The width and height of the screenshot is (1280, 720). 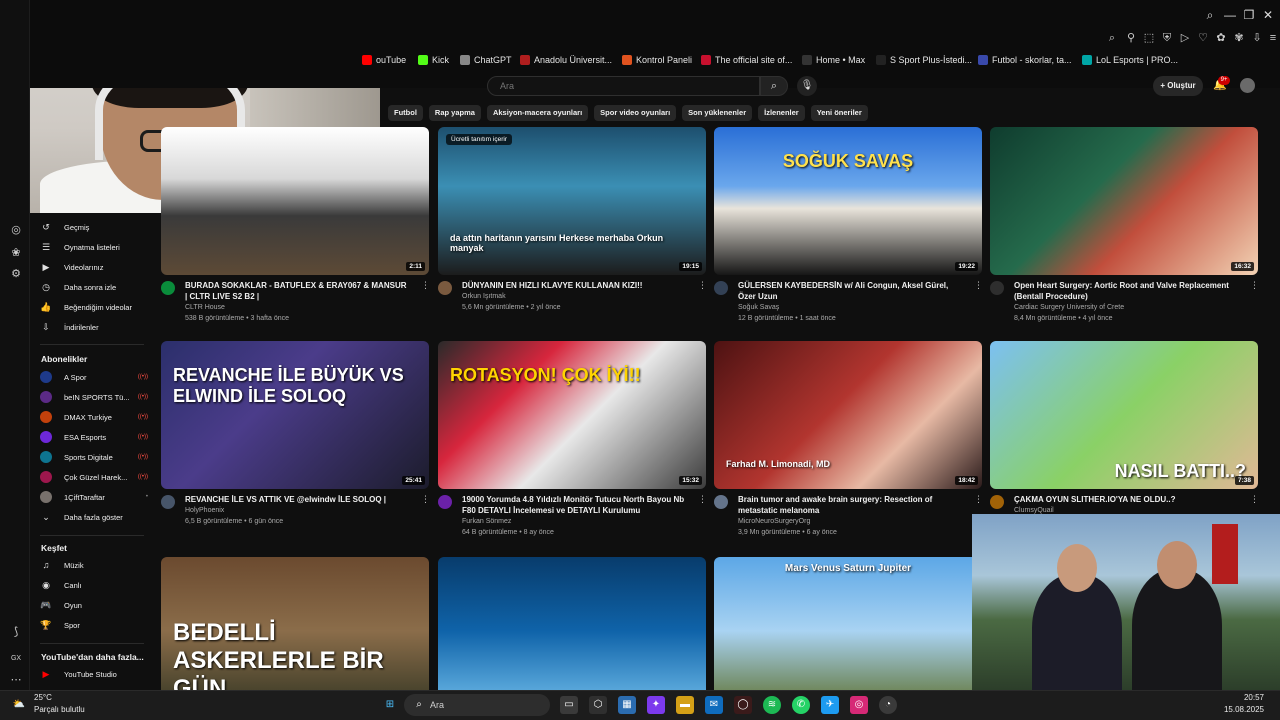 What do you see at coordinates (16, 659) in the screenshot?
I see `gx-logo: GX` at bounding box center [16, 659].